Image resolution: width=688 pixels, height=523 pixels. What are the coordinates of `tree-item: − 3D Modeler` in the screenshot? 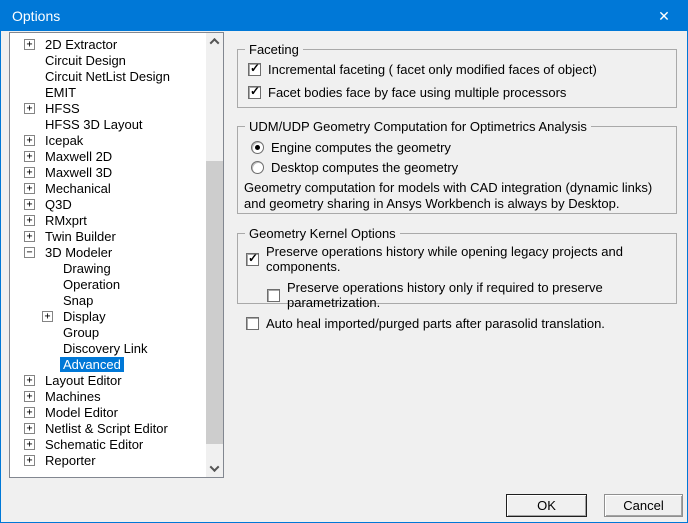 It's located at (116, 252).